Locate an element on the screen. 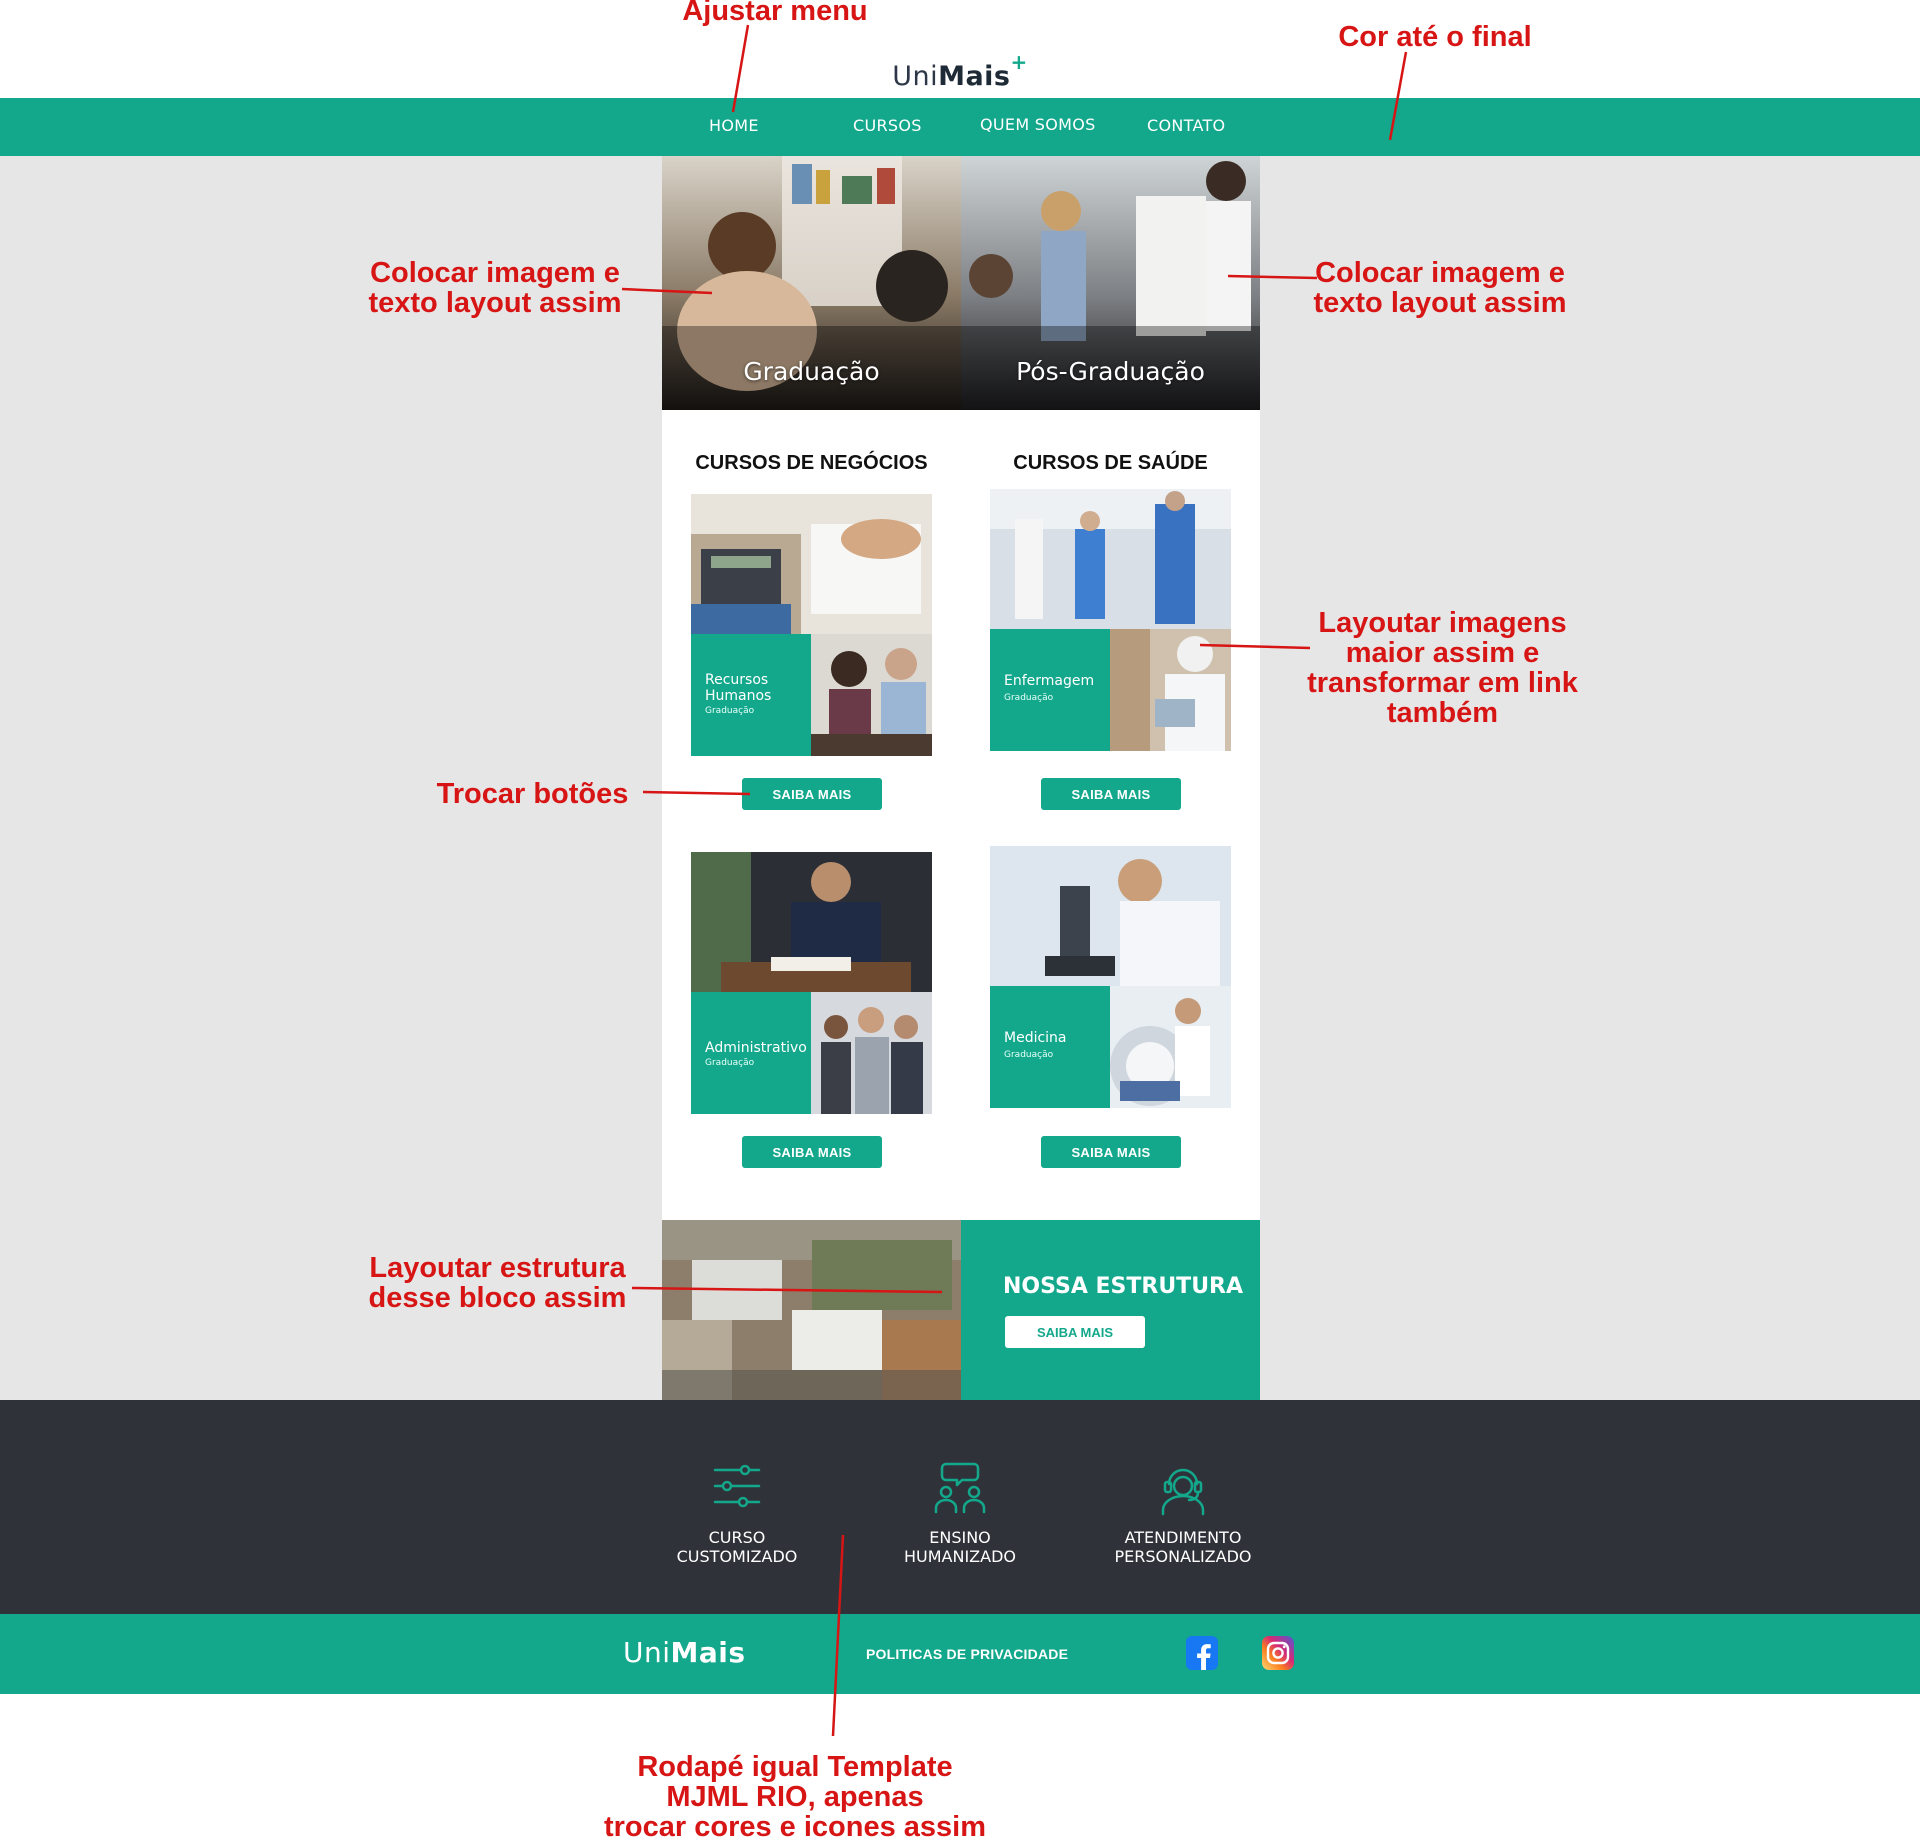 The height and width of the screenshot is (1837, 1920). annotation-estrutura: Layoutar estrutura desse bloco assim is located at coordinates (497, 1283).